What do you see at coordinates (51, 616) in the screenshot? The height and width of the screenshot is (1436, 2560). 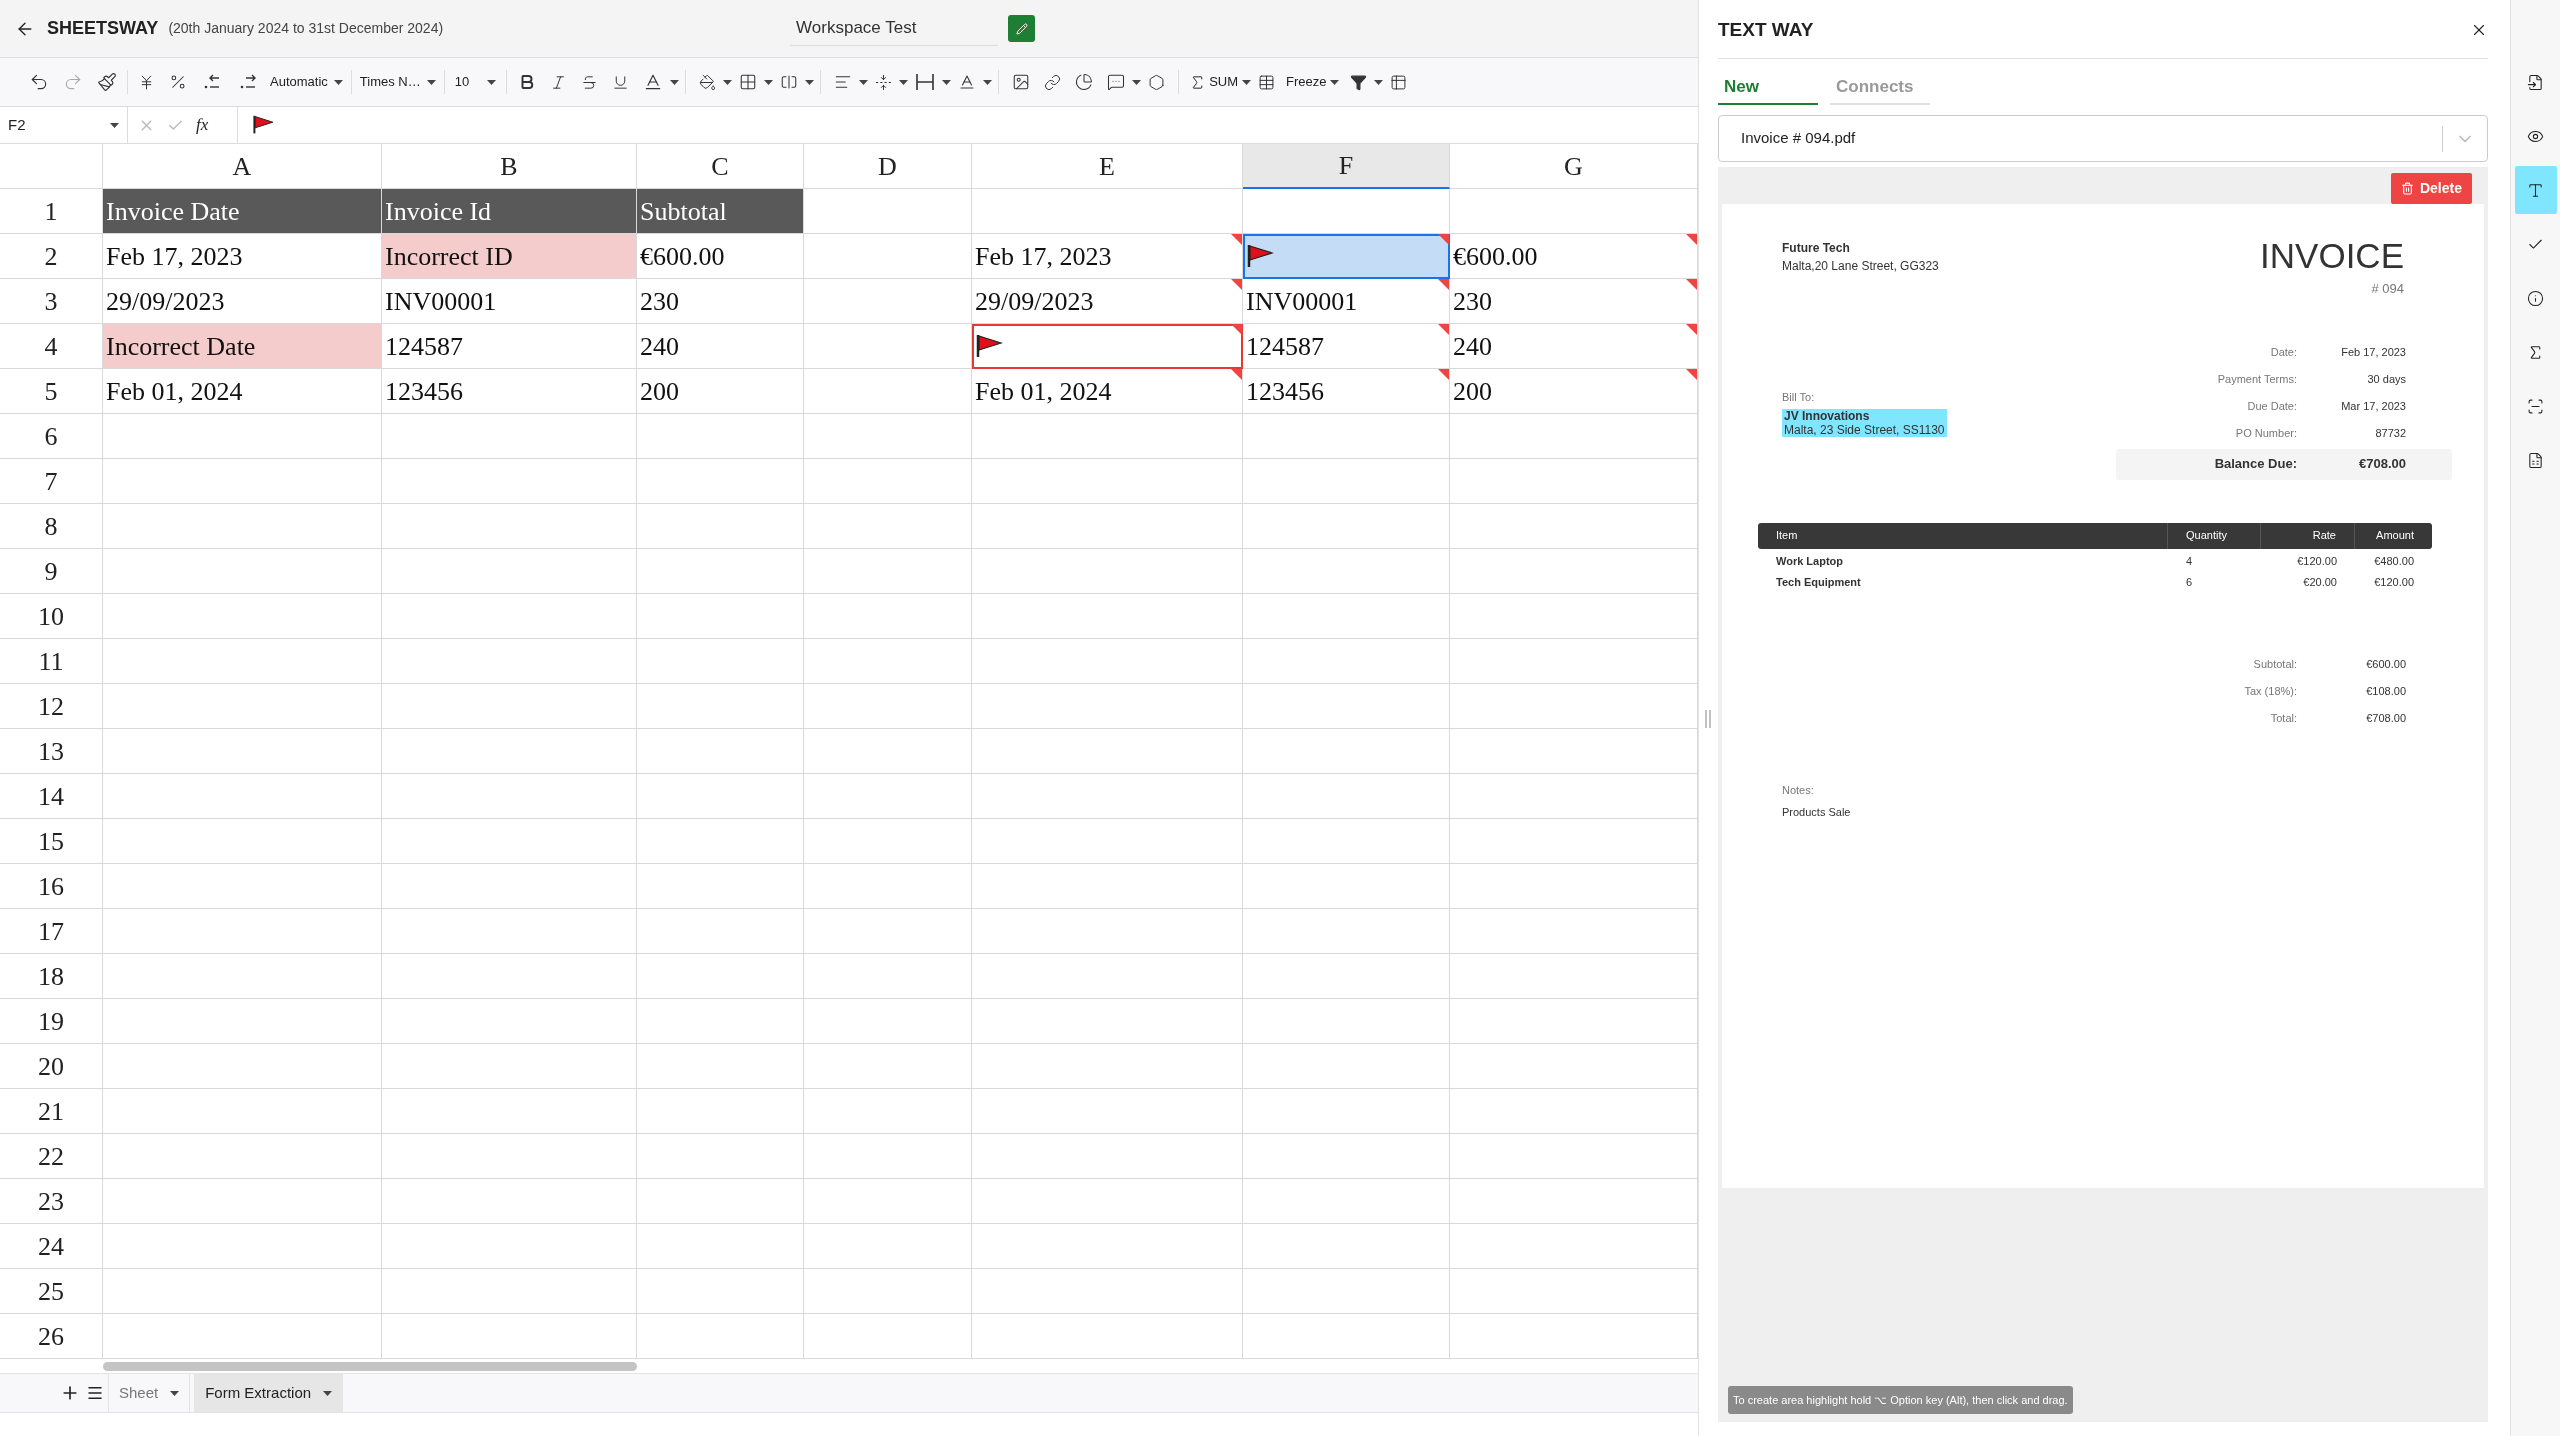 I see `row-number: 10` at bounding box center [51, 616].